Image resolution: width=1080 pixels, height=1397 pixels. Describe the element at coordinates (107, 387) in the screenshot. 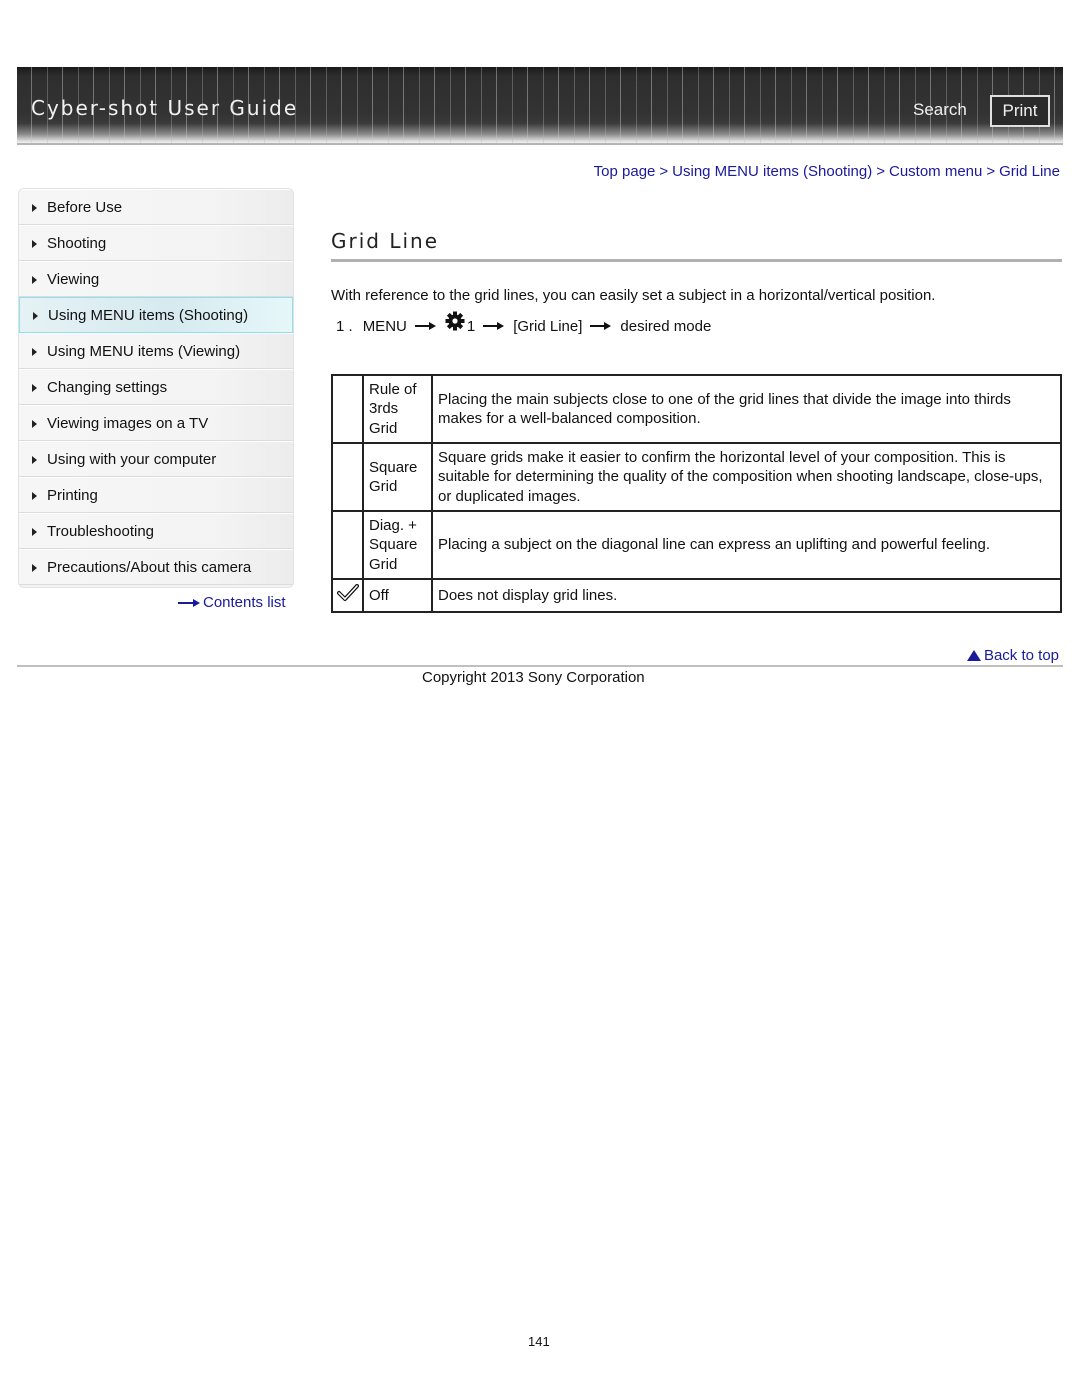

I see `sidebar-item-label: Changing settings` at that location.